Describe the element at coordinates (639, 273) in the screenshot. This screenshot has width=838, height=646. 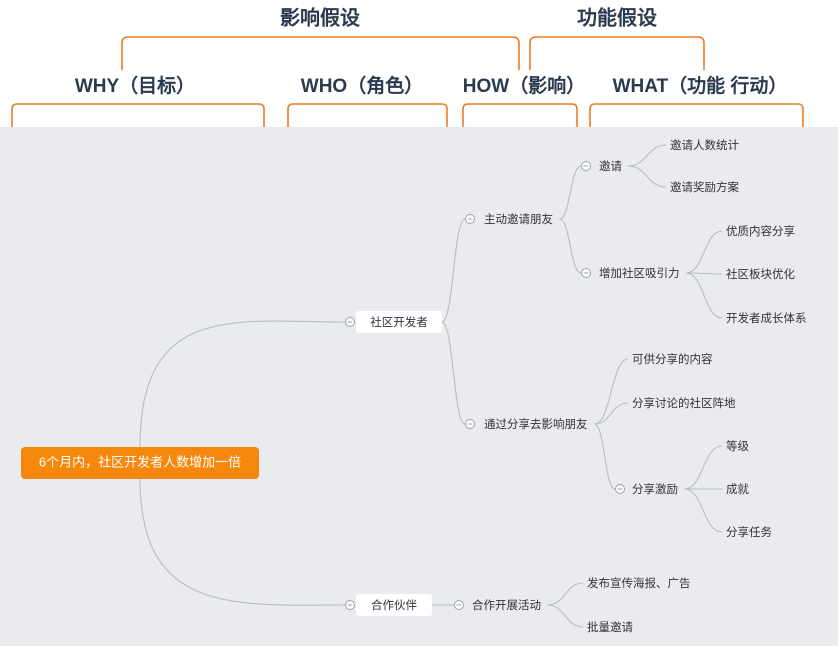
I see `action-node: 增加社区吸引力` at that location.